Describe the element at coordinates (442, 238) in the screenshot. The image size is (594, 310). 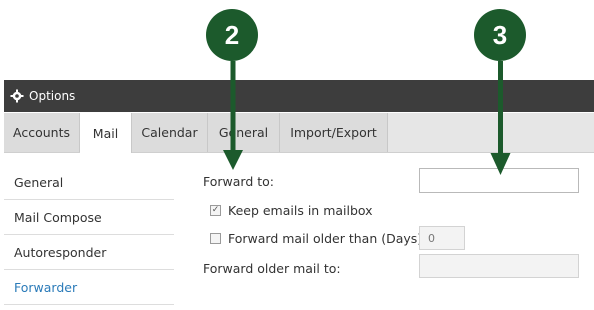
I see `days-input: 0` at that location.